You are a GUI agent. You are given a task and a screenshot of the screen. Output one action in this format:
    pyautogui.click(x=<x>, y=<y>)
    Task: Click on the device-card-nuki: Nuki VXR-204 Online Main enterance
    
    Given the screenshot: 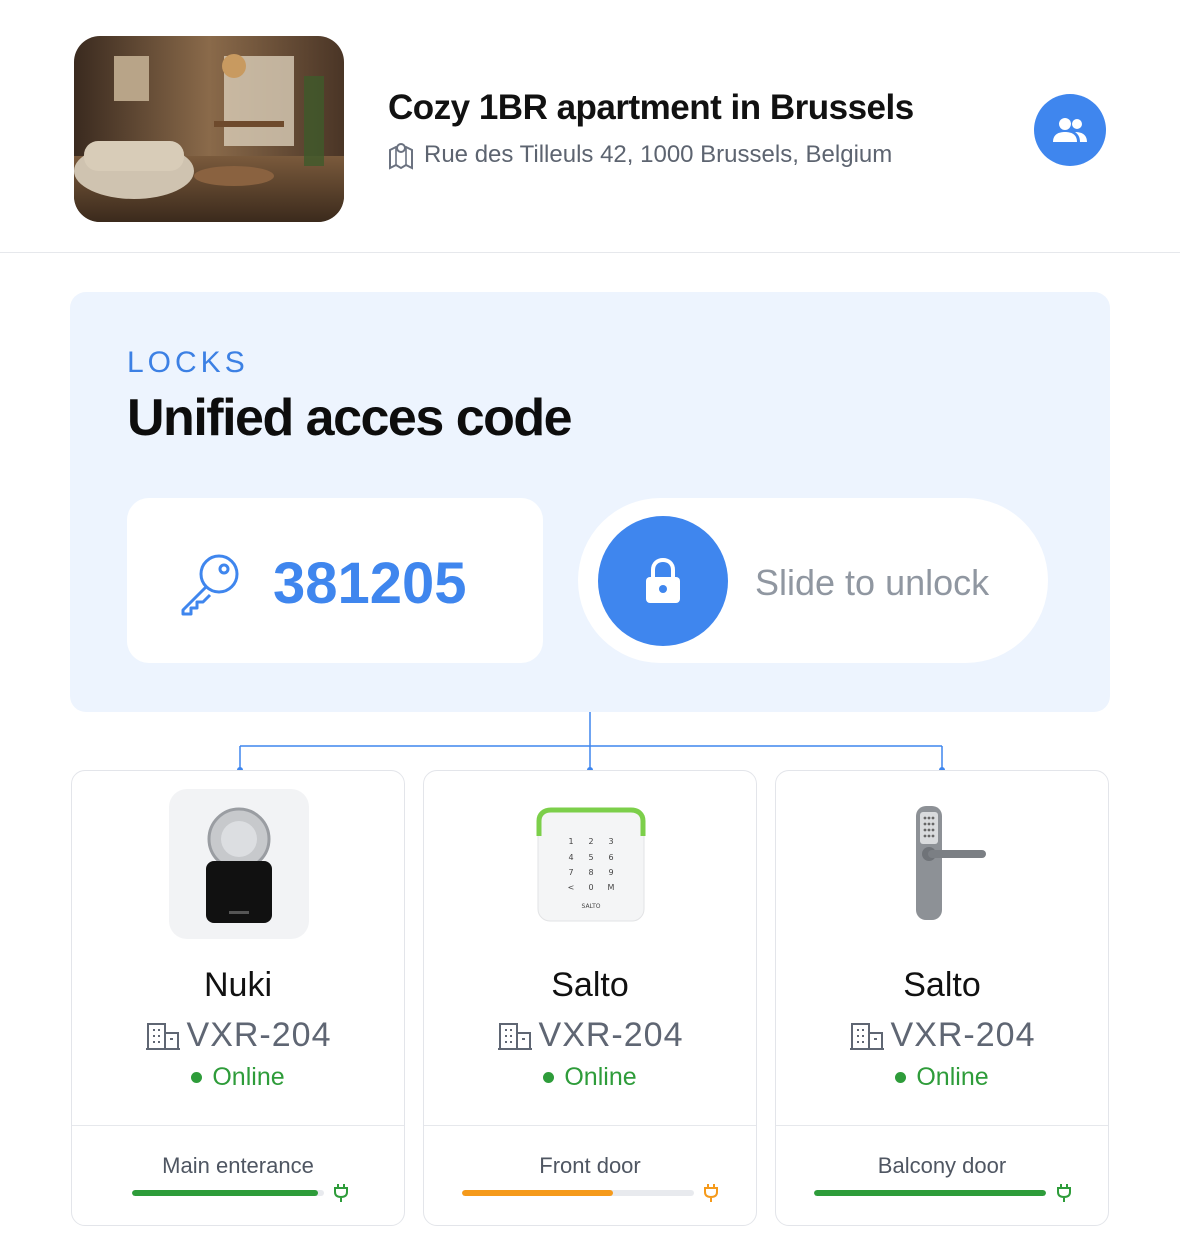 What is the action you would take?
    pyautogui.click(x=238, y=998)
    